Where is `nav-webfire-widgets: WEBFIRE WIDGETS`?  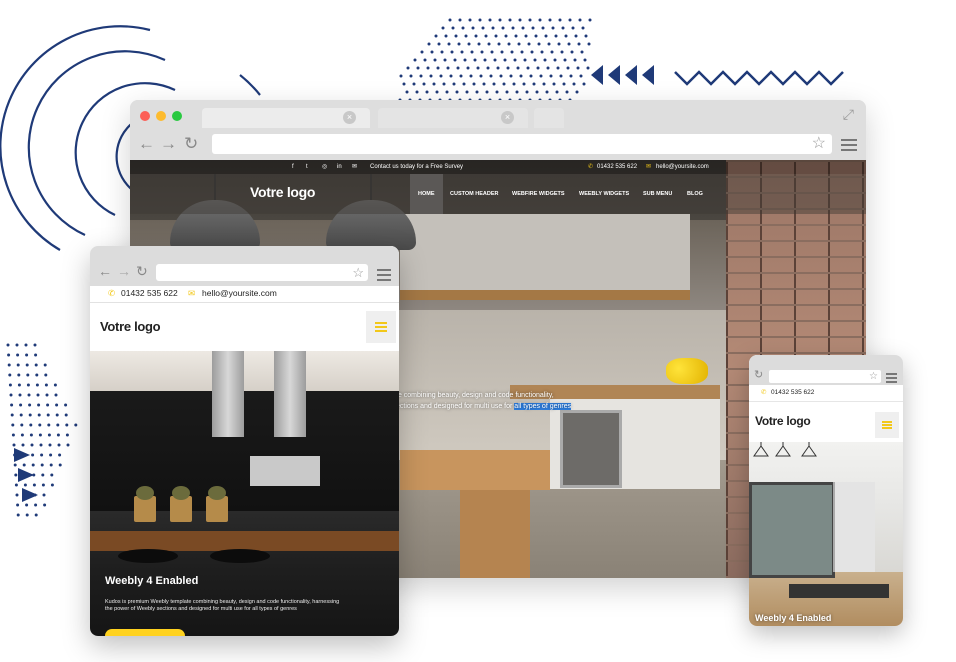
nav-webfire-widgets: WEBFIRE WIDGETS is located at coordinates (538, 194).